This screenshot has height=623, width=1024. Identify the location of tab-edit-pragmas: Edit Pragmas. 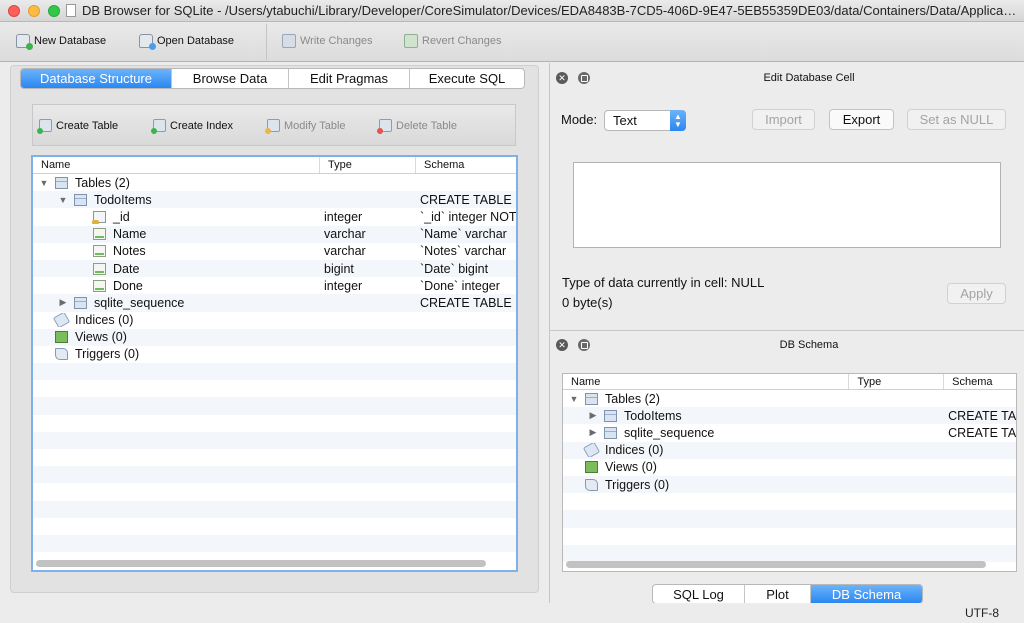
(349, 78).